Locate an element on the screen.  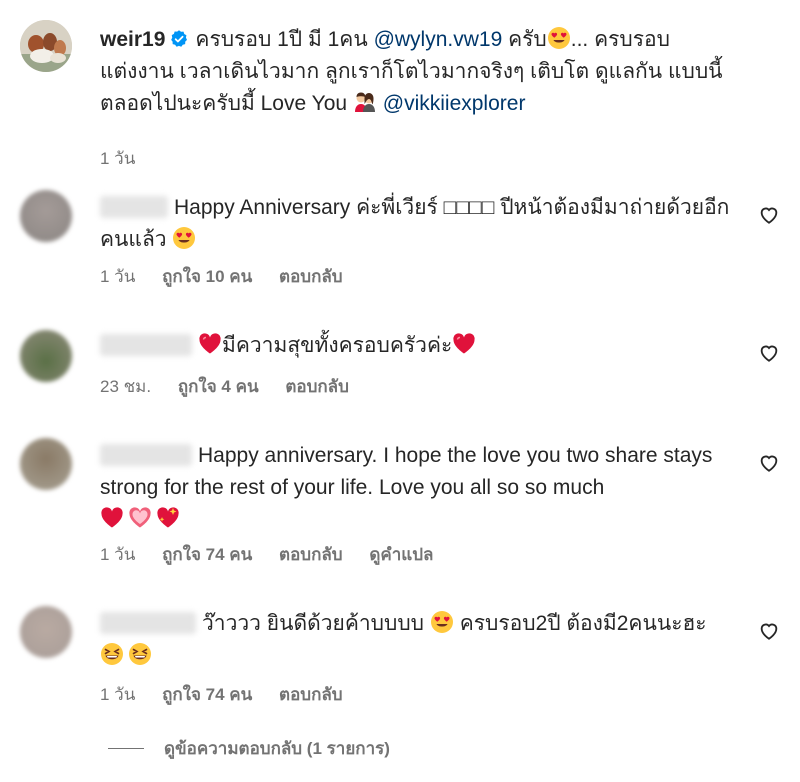
likes-count: ถูกใจ 4 คน is located at coordinates (218, 386).